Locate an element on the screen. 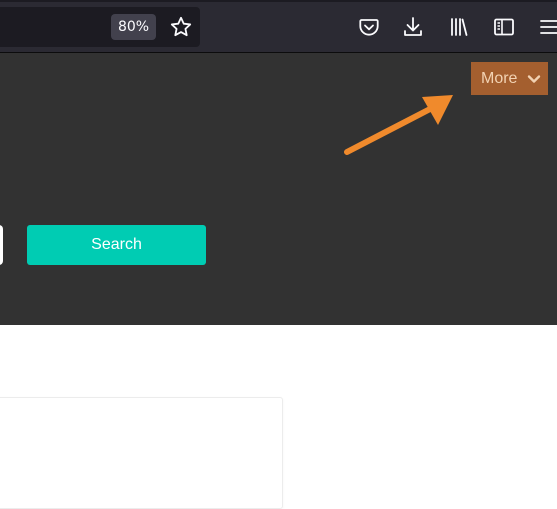 The height and width of the screenshot is (509, 557). star-icon is located at coordinates (181, 27).